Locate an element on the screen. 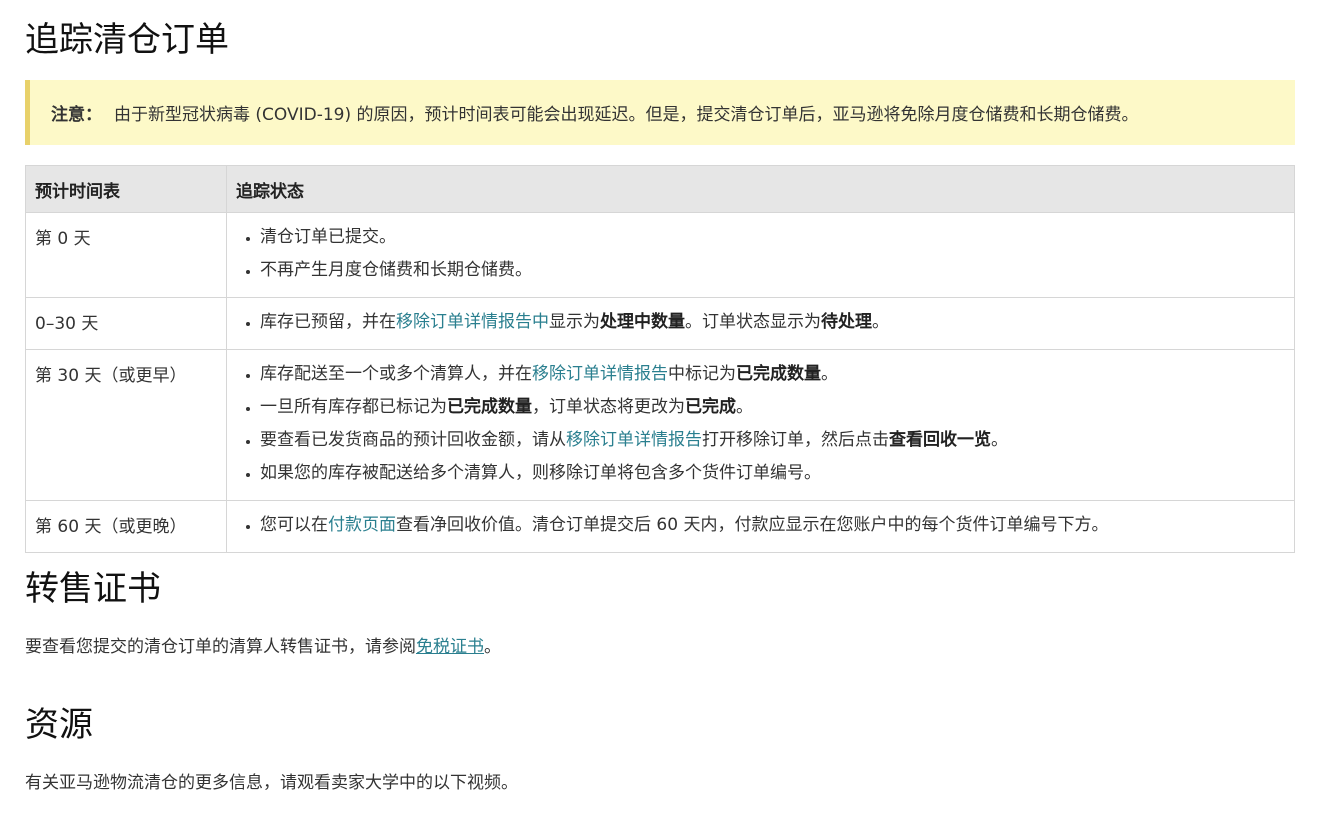  list-item: 库存配送至一个或多个清算人，并在移除订单详情报告中标记为已完成数量。 is located at coordinates (772, 374).